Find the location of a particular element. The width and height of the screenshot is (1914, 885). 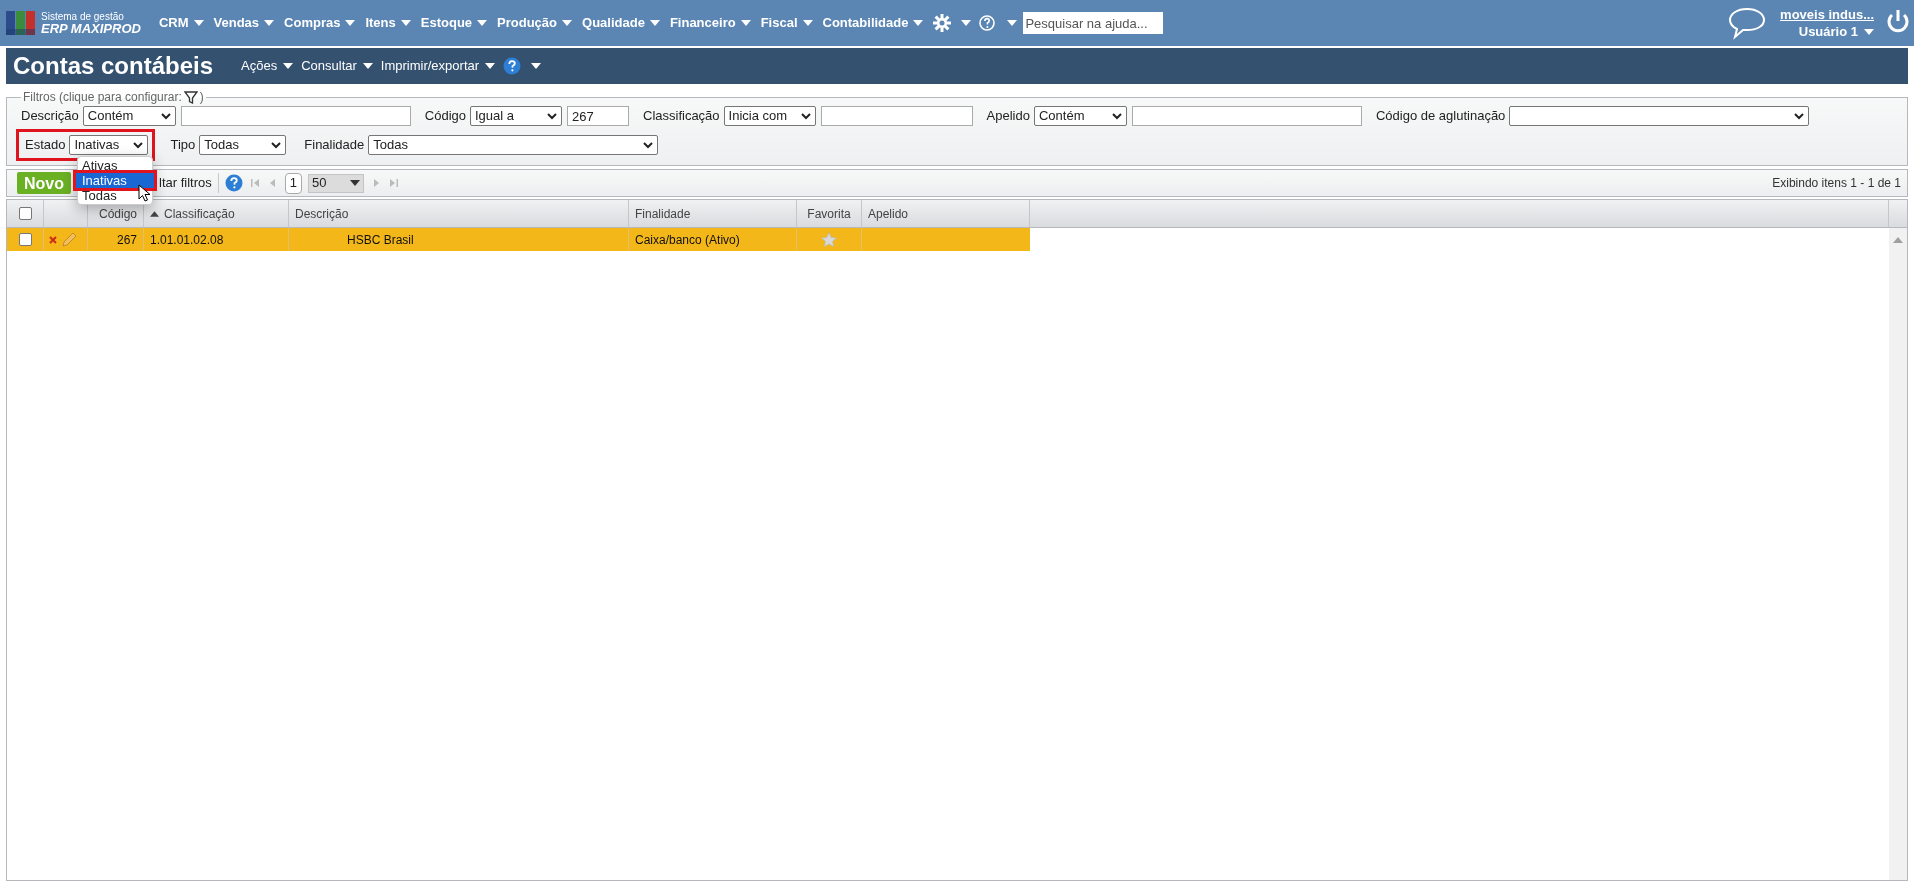

page-size-select: 50 is located at coordinates (335, 183).